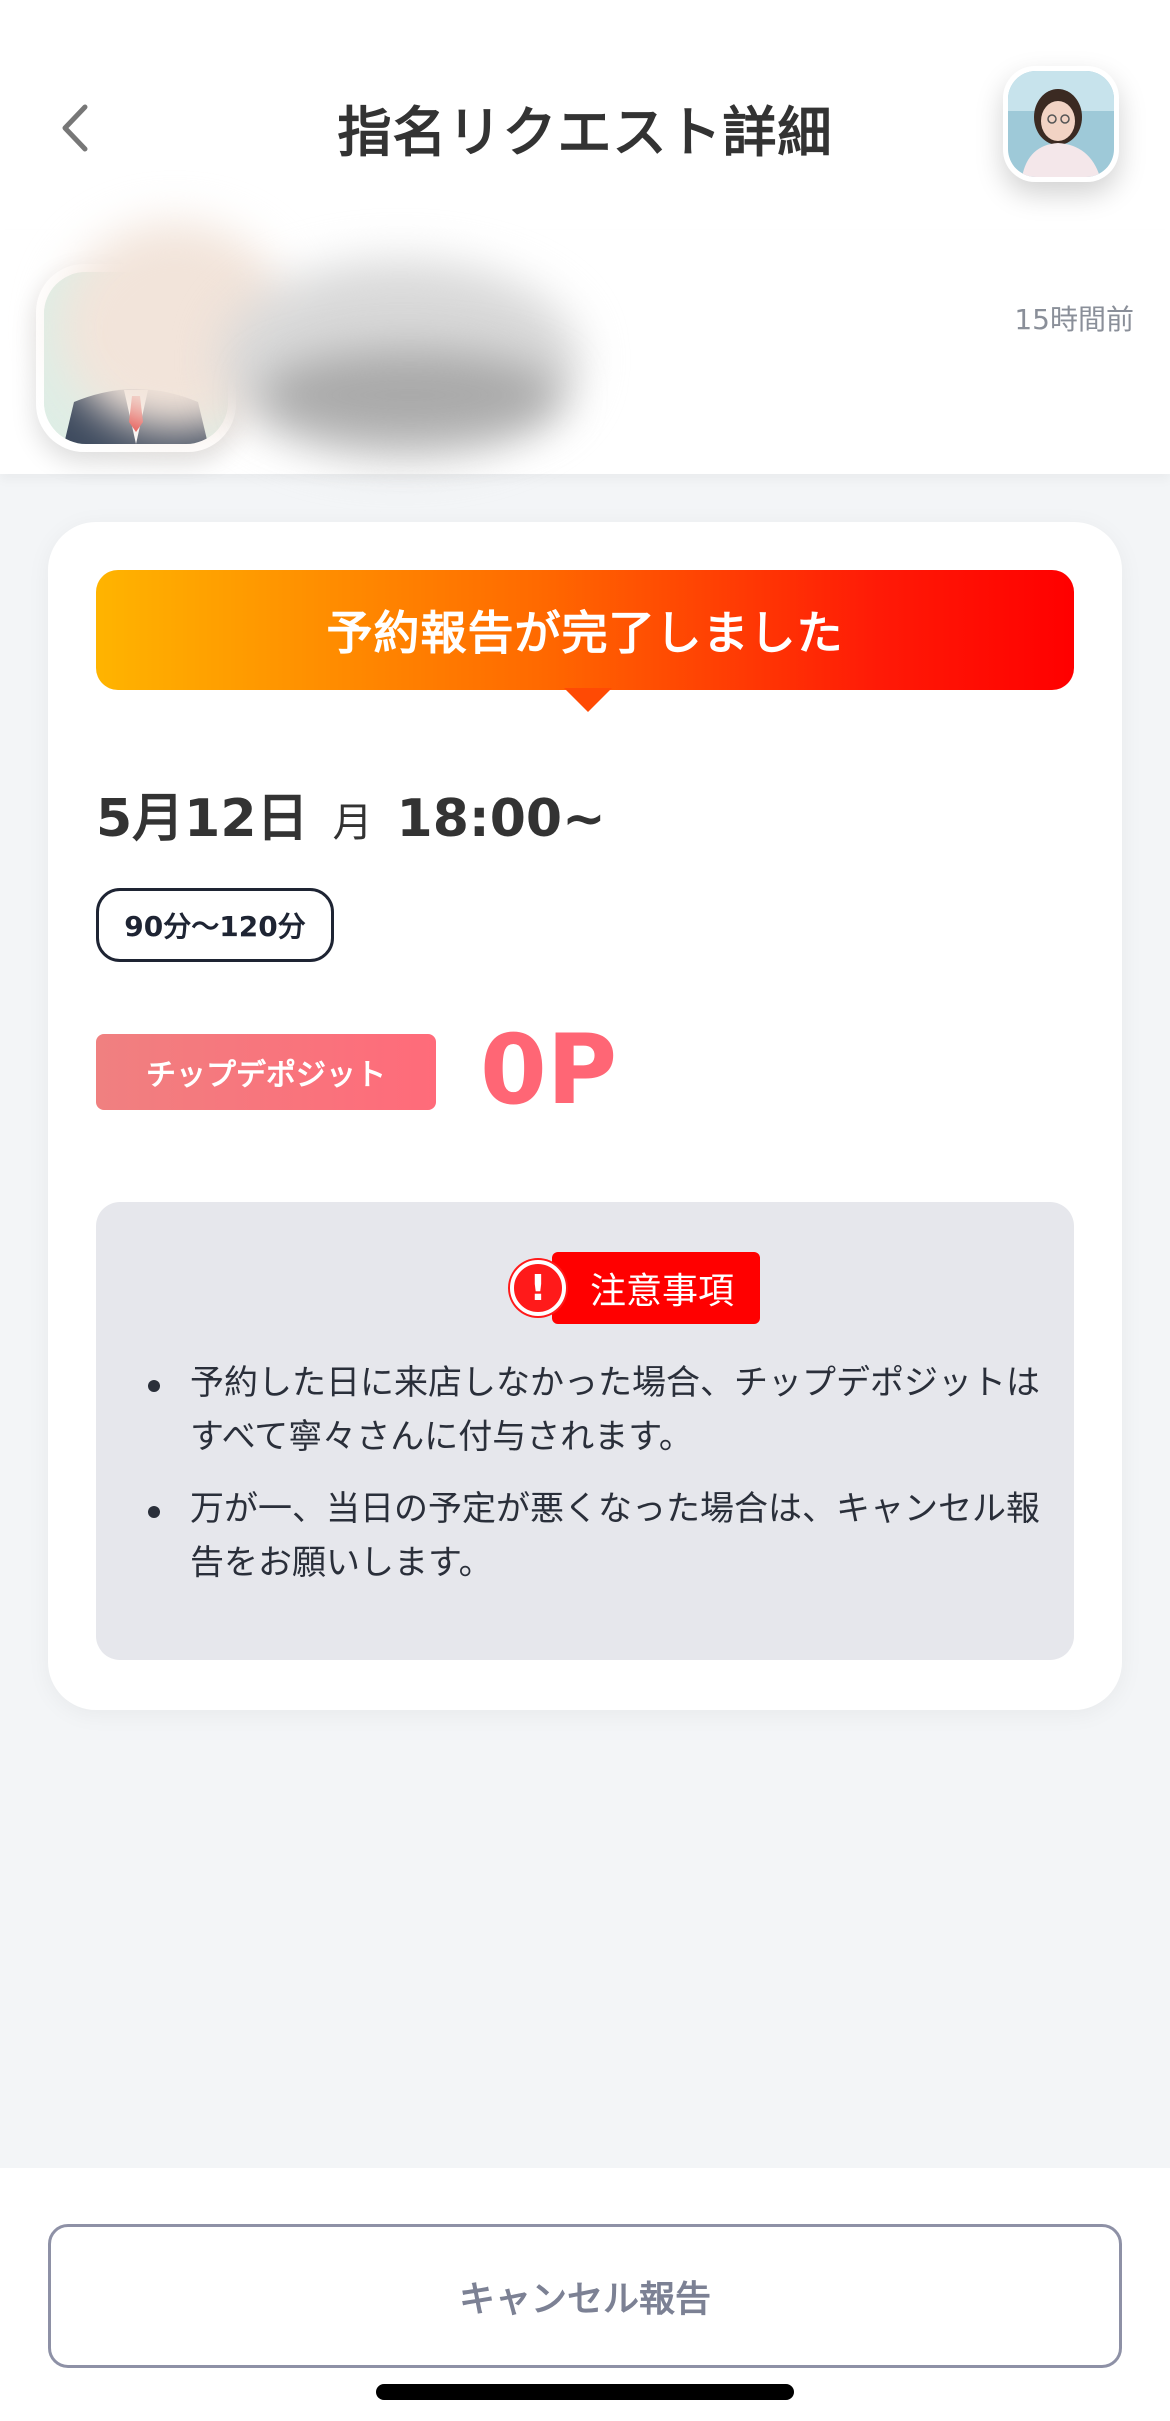 The image size is (1170, 2421). What do you see at coordinates (594, 1536) in the screenshot?
I see `notice-item: 万が一、当日の予定が悪くなった場合は、キャンセル報告をお願いします。` at bounding box center [594, 1536].